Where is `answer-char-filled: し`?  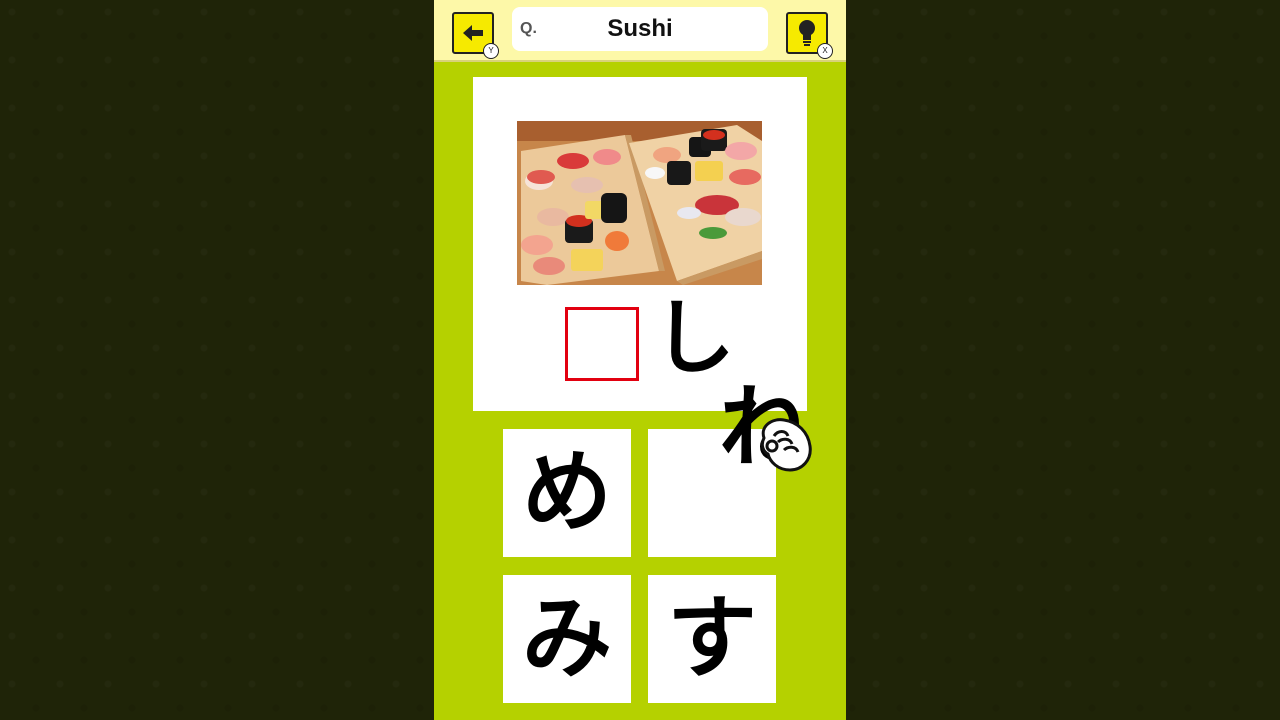
answer-char-filled: し is located at coordinates (694, 338).